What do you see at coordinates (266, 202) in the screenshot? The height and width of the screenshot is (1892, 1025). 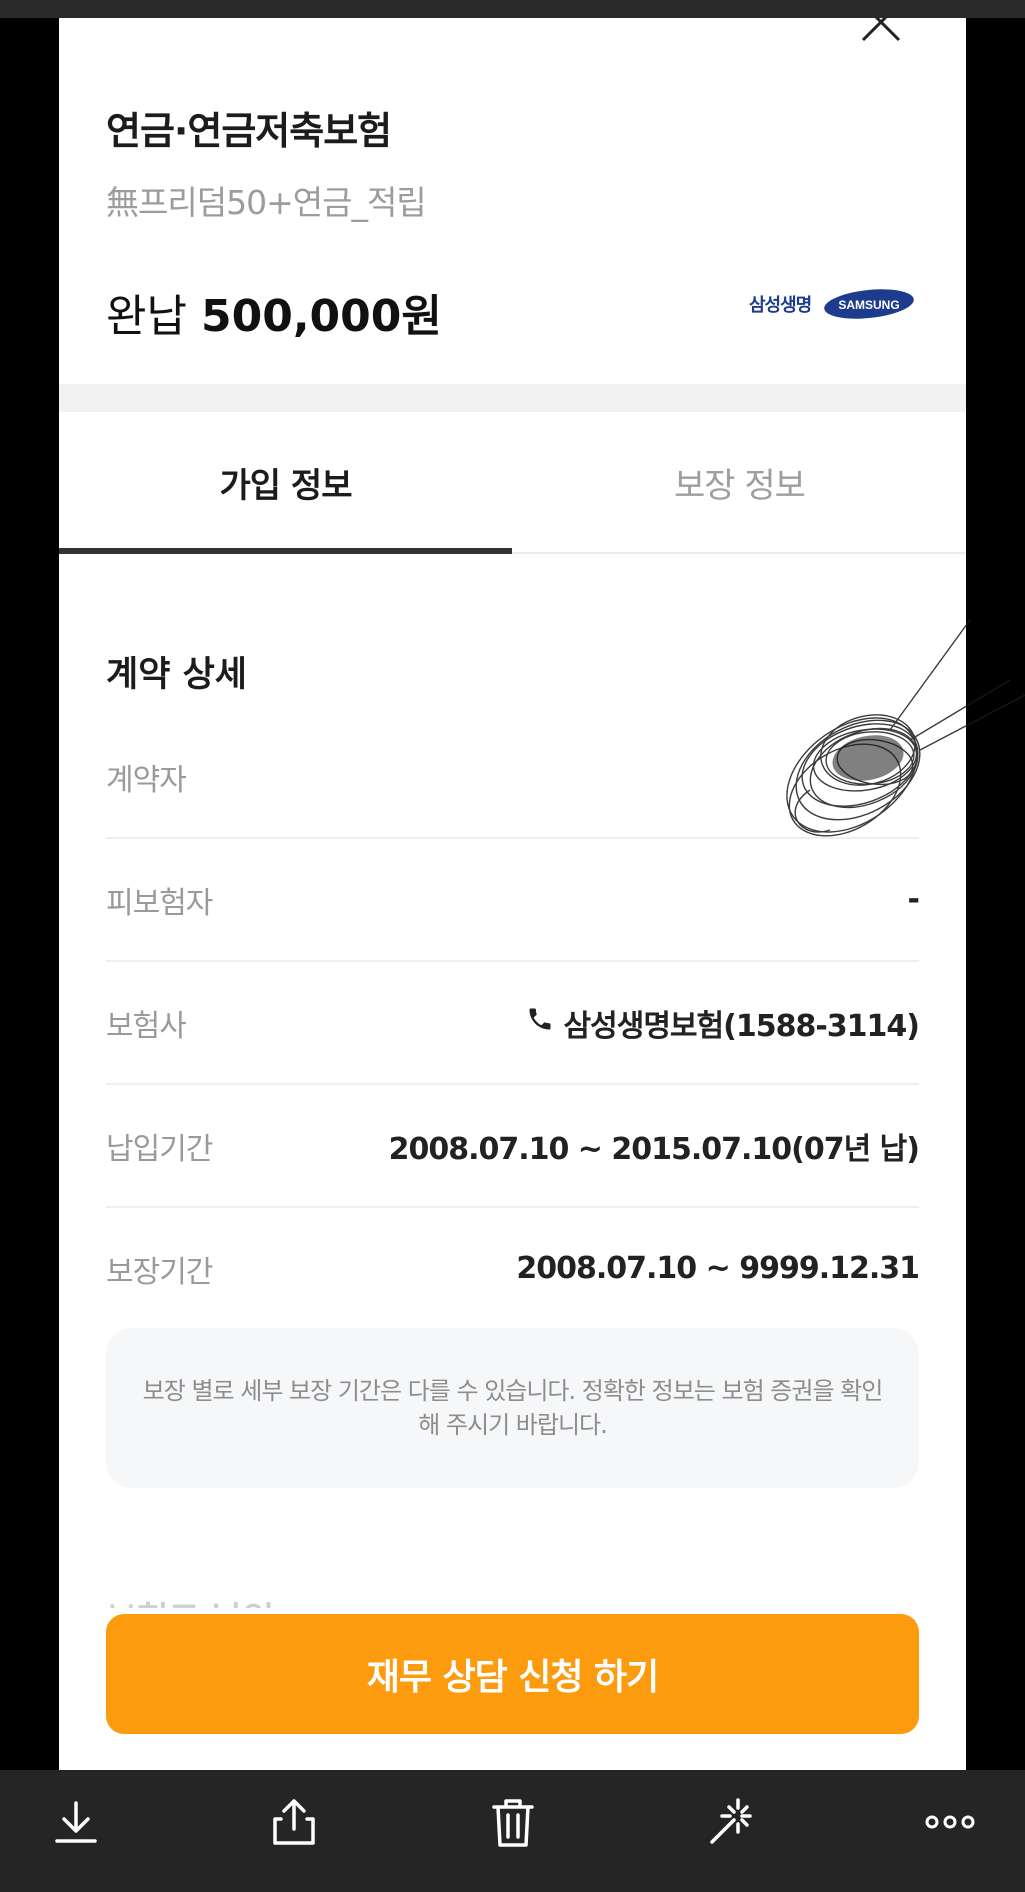 I see `product-name: 無프리덤50+연금_적립` at bounding box center [266, 202].